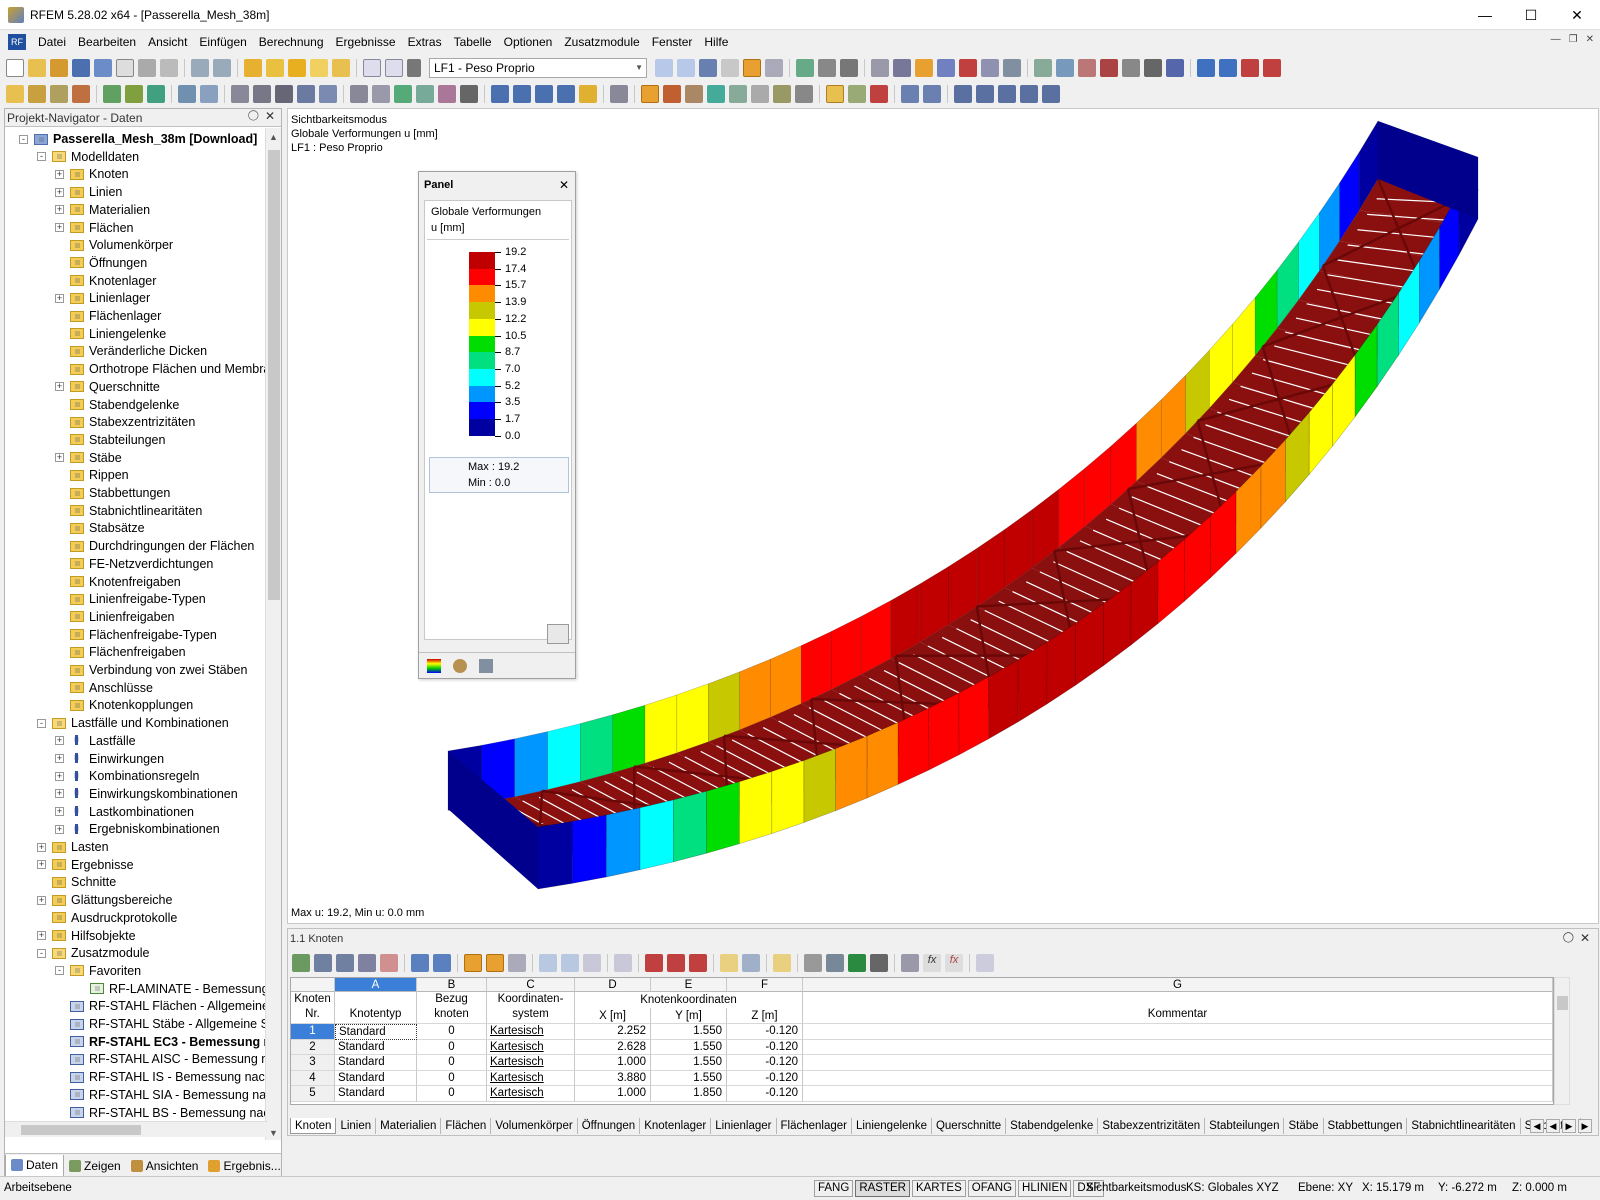 The width and height of the screenshot is (1600, 1200). I want to click on close-button: ✕, so click(1577, 15).